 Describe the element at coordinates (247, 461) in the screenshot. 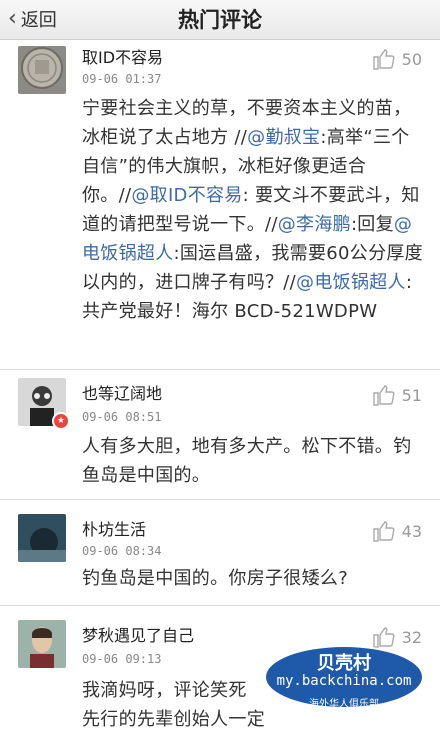

I see `comment-text: 人有多大胆，地有多大产。松下不错。钓鱼岛是中国的。` at that location.